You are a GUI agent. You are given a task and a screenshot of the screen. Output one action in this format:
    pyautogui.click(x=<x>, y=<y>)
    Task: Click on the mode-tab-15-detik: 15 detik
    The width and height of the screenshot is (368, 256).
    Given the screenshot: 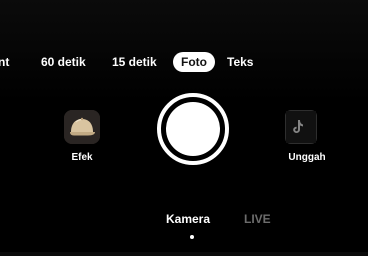 What is the action you would take?
    pyautogui.click(x=134, y=62)
    